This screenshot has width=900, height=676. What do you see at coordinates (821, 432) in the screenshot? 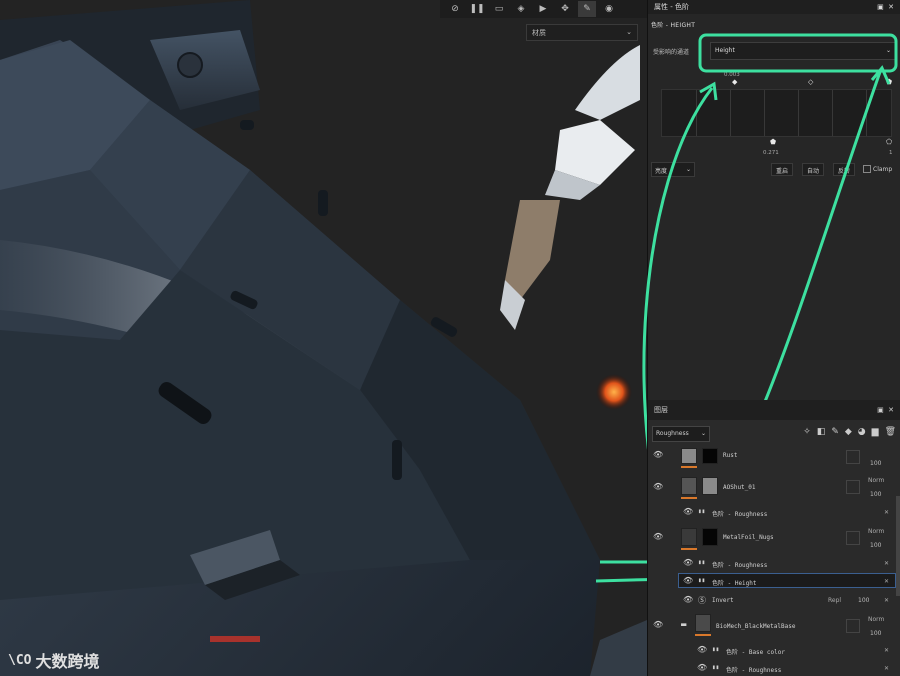
I see `mask-icon: ◧` at bounding box center [821, 432].